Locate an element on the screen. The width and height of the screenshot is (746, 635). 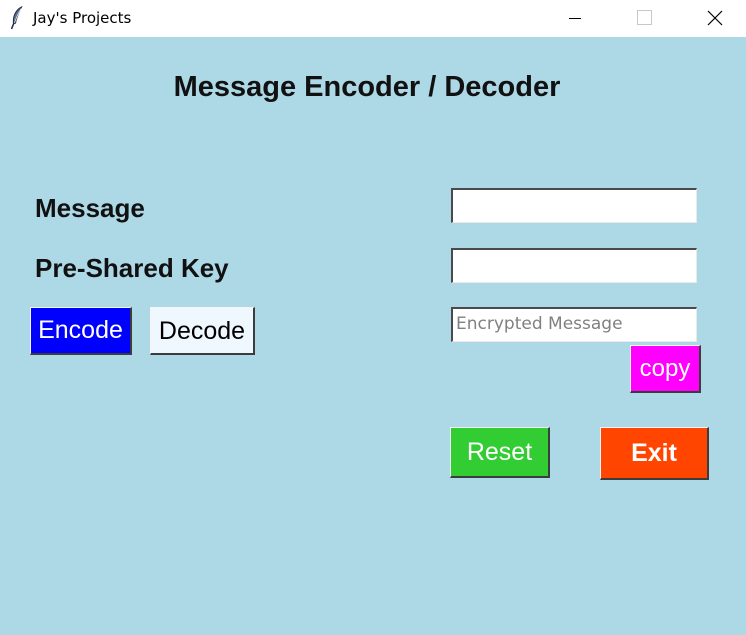
window-title: Jay's Projects is located at coordinates (82, 18).